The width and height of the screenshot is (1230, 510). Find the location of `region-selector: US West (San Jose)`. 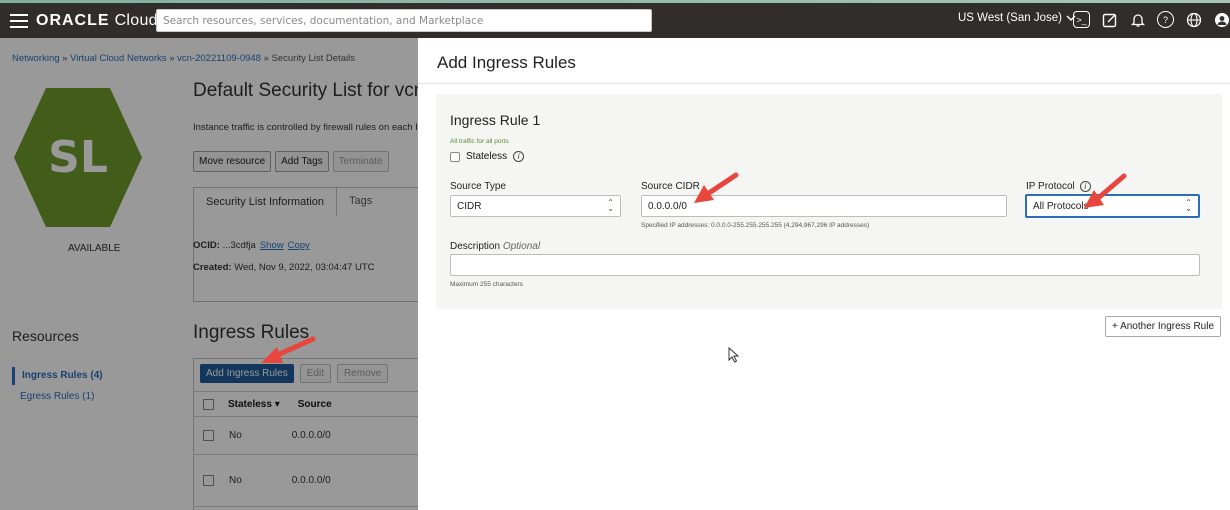

region-selector: US West (San Jose) is located at coordinates (1017, 18).